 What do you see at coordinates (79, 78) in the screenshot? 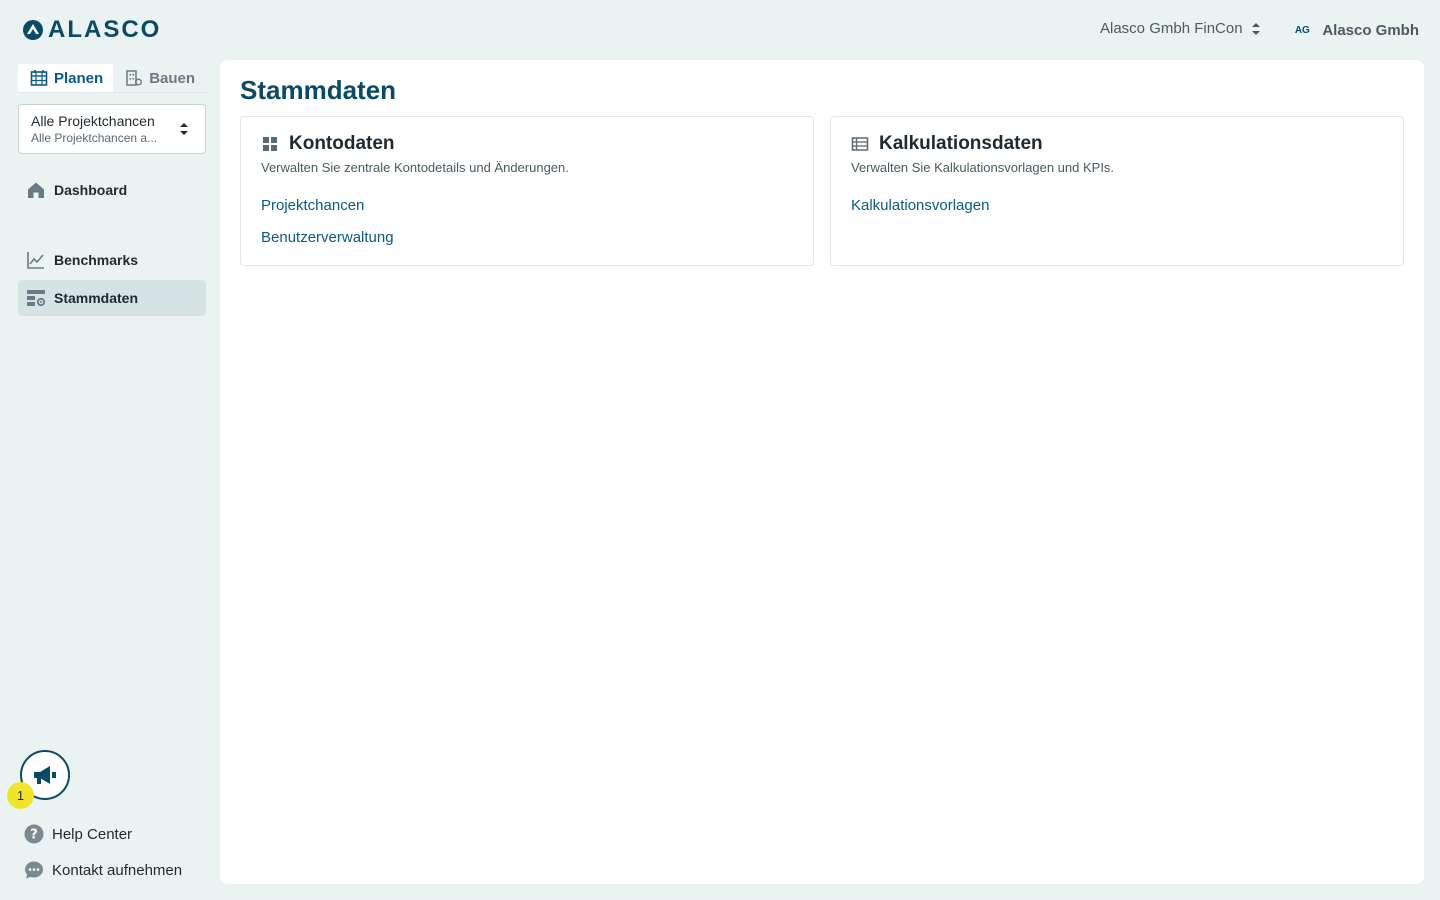
I see `tab-planen-label: Planen` at bounding box center [79, 78].